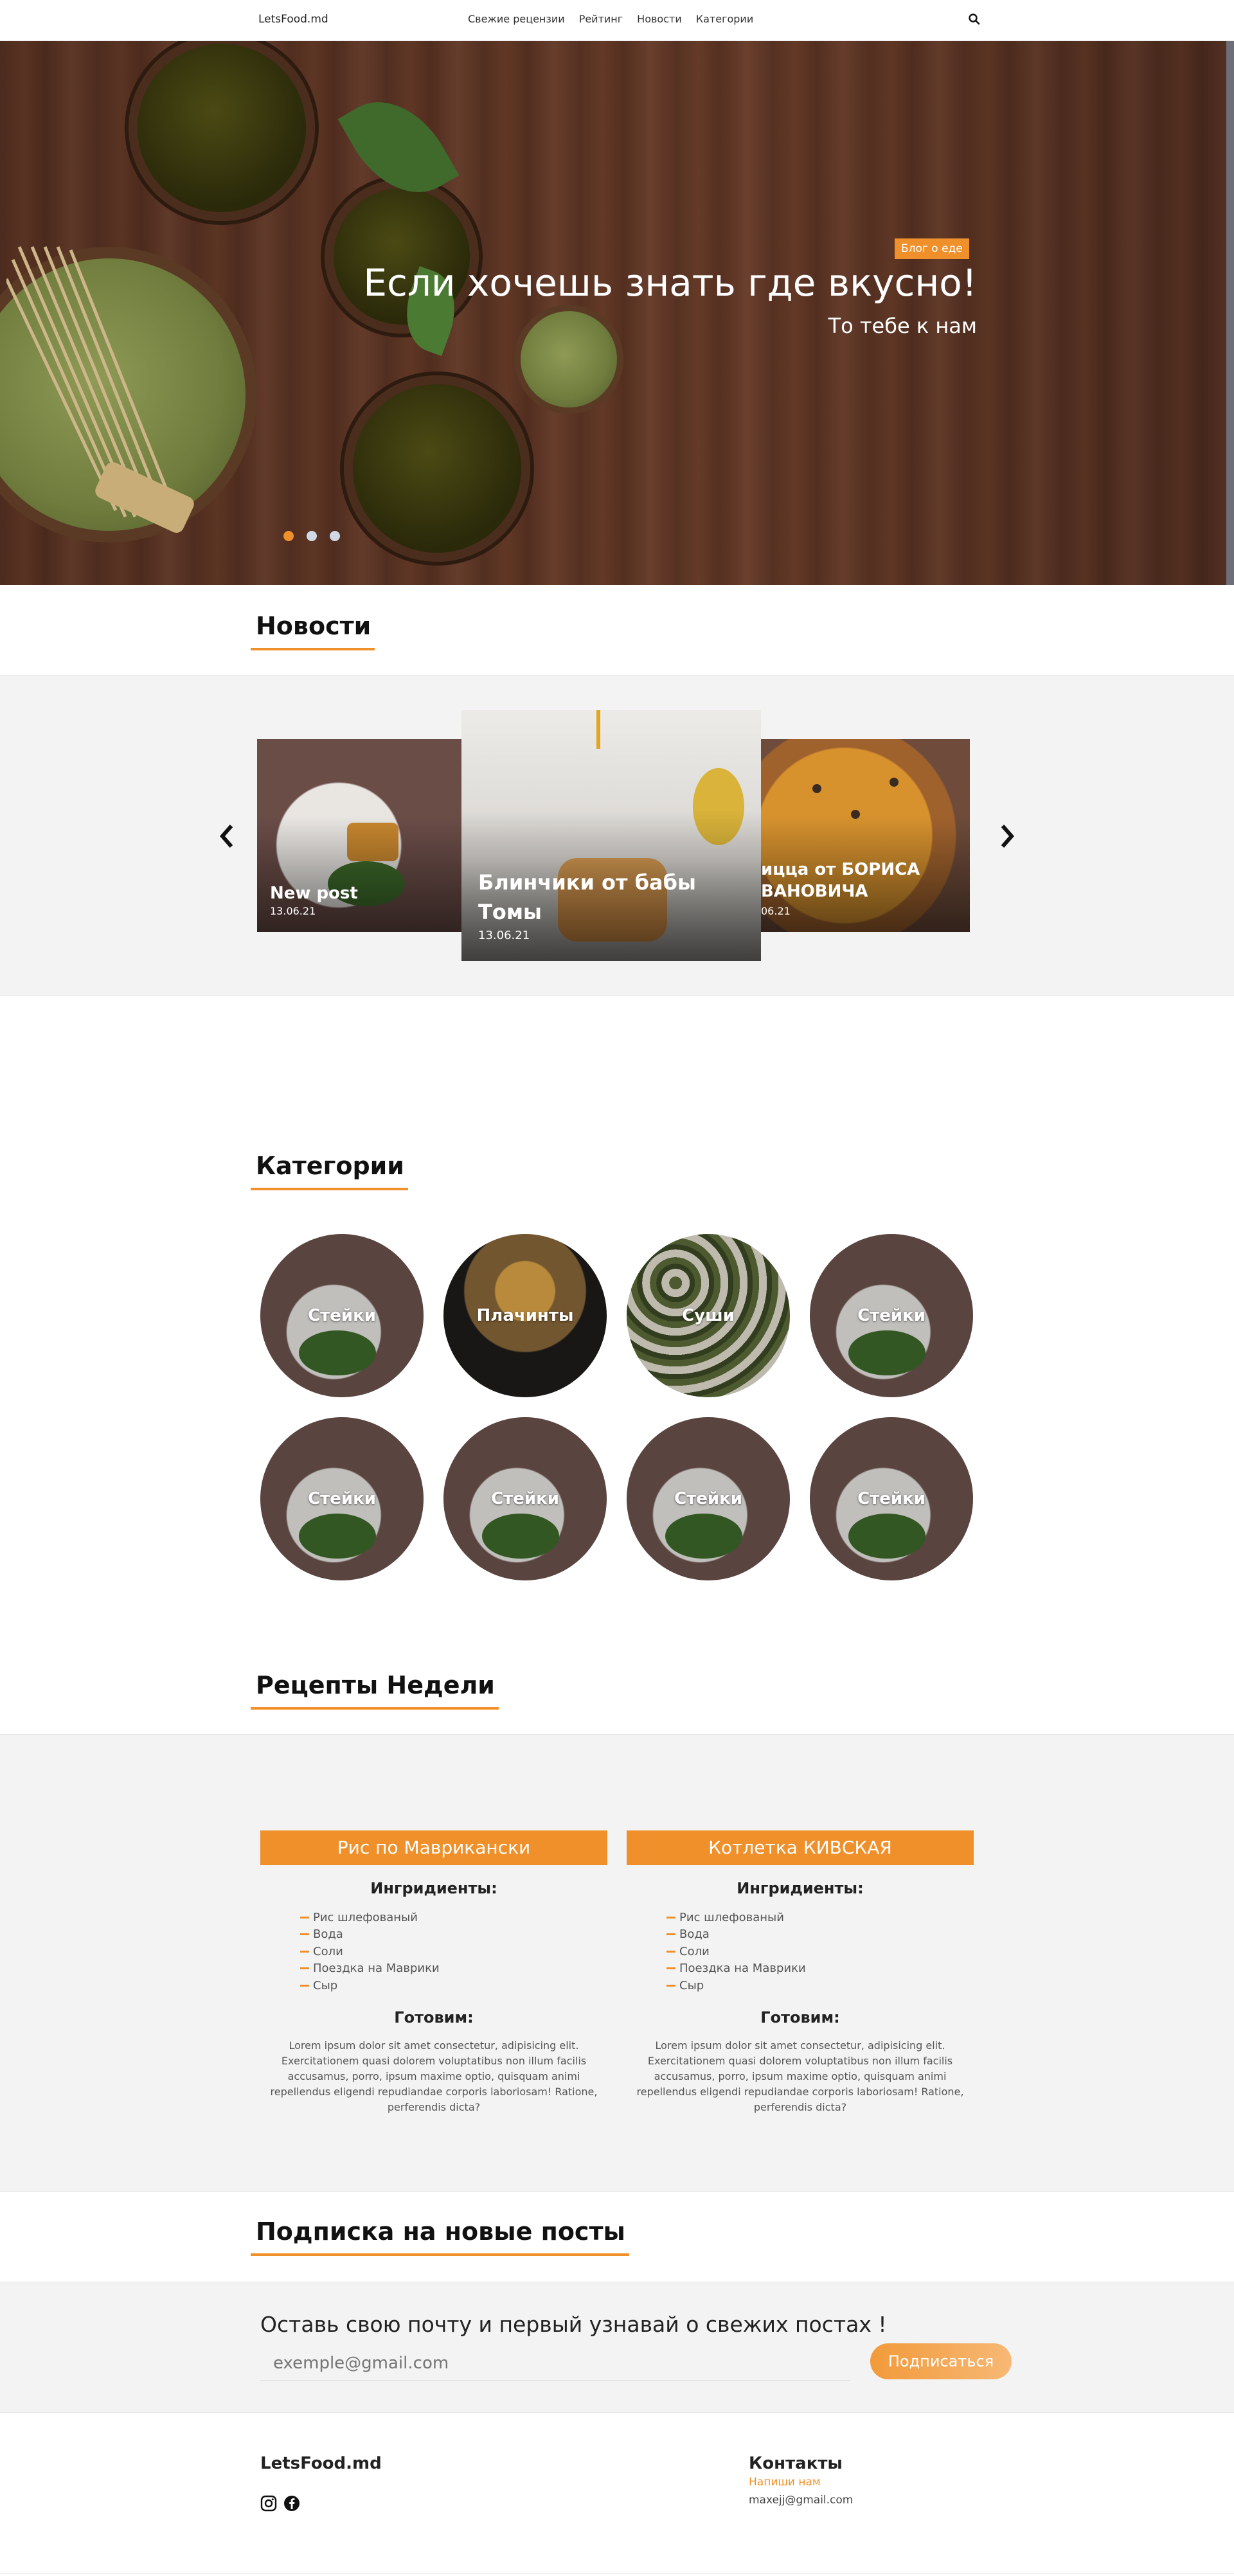 Image resolution: width=1234 pixels, height=2576 pixels. What do you see at coordinates (433, 1847) in the screenshot?
I see `recipe-title: Рис по Маврикански` at bounding box center [433, 1847].